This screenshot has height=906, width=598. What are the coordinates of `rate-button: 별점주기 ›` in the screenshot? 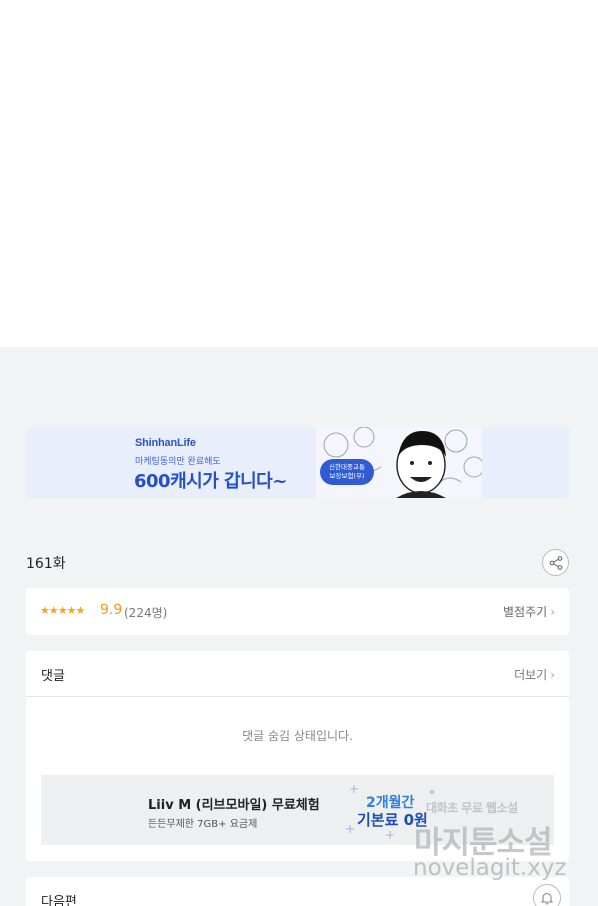 It's located at (529, 611).